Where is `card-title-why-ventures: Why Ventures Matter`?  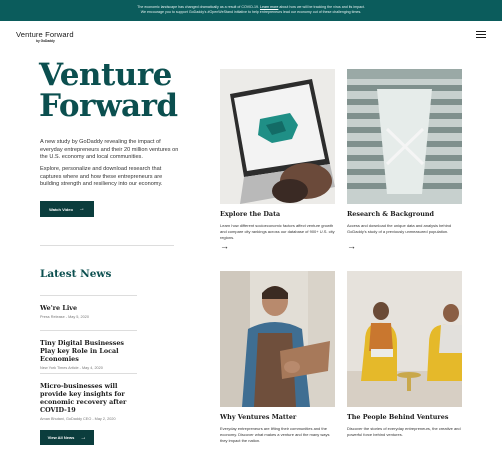 card-title-why-ventures: Why Ventures Matter is located at coordinates (258, 417).